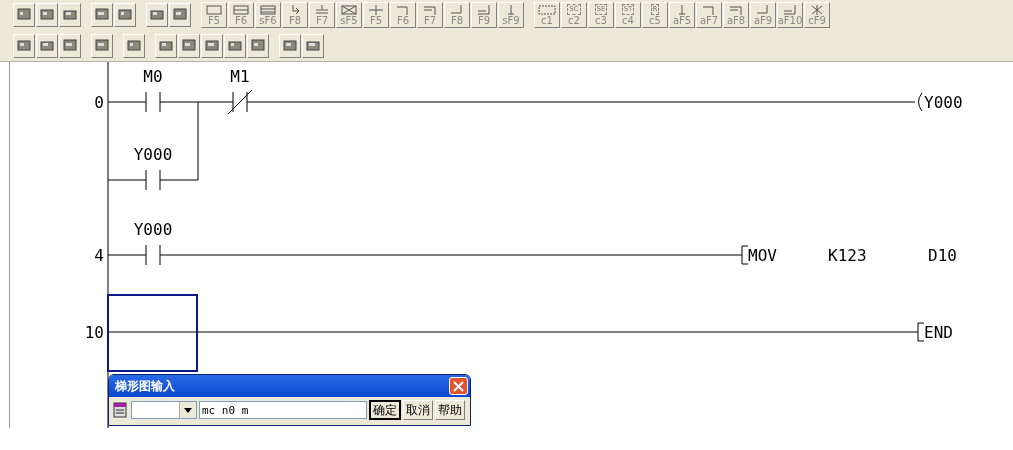 The image size is (1013, 450). What do you see at coordinates (709, 15) in the screenshot?
I see `function-key-button: aF7` at bounding box center [709, 15].